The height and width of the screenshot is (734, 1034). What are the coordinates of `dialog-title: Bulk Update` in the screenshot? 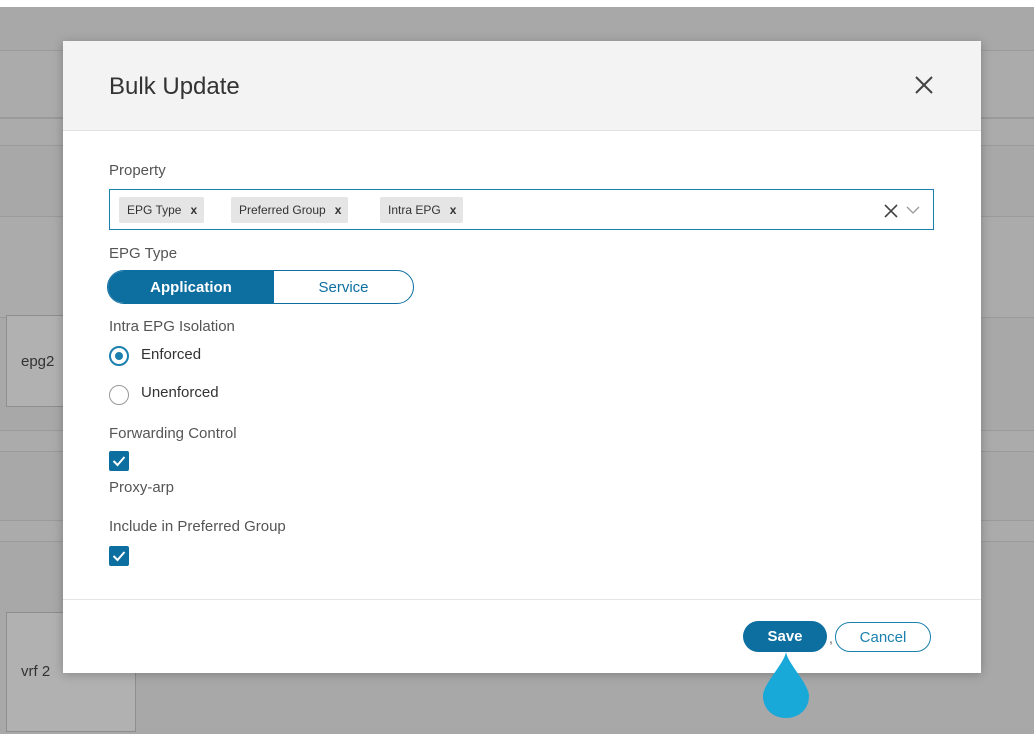 It's located at (174, 86).